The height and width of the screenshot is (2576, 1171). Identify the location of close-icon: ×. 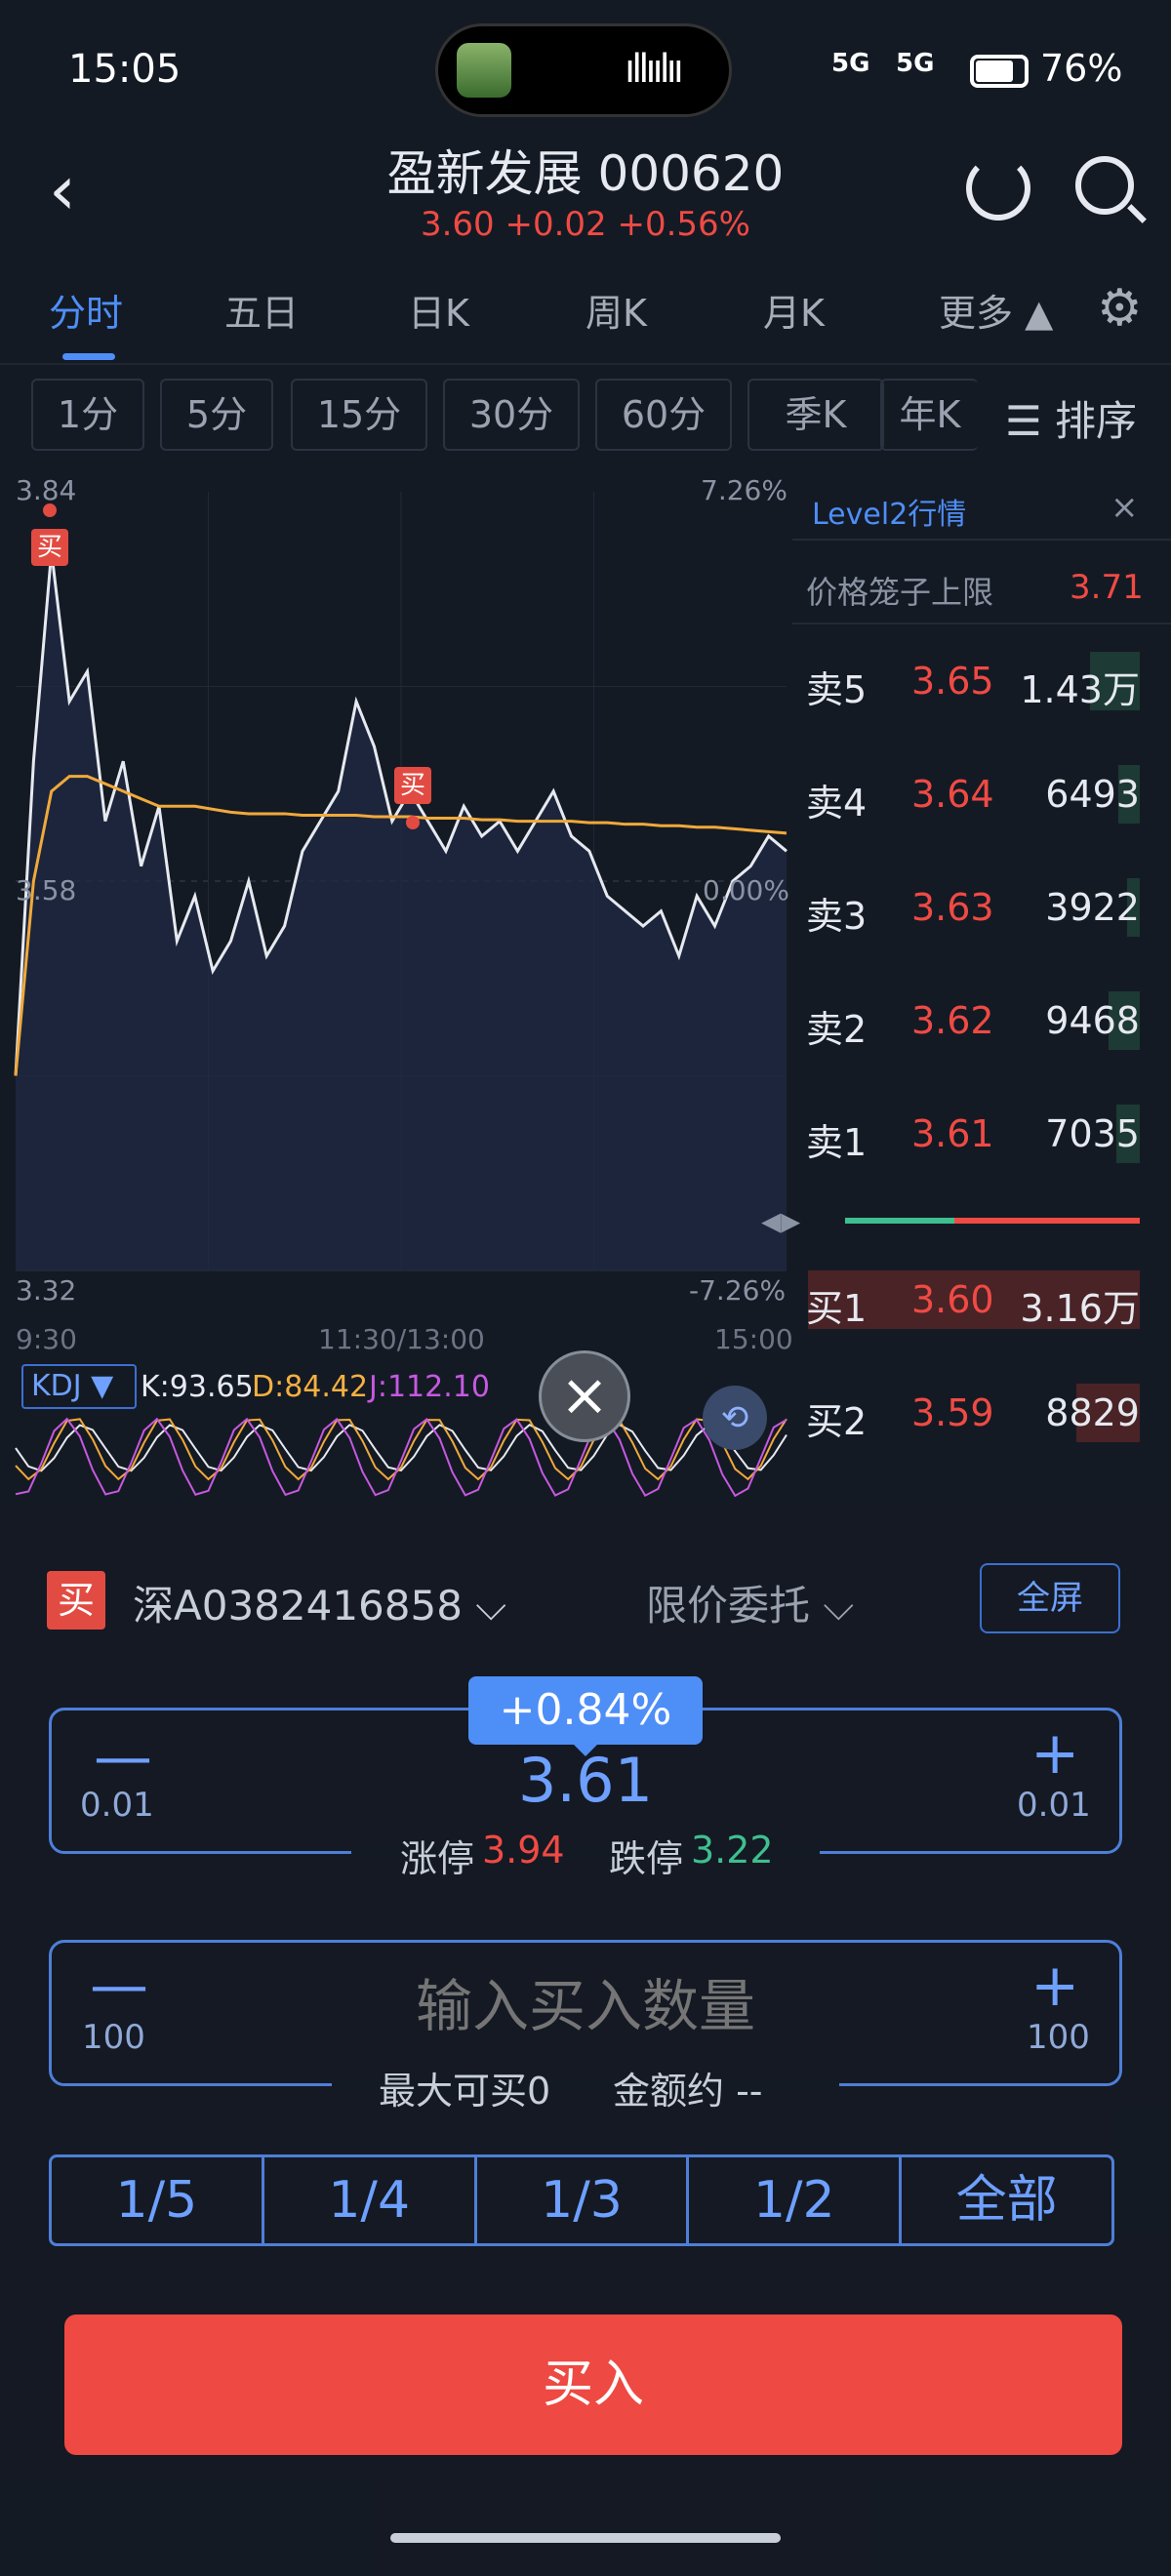
(584, 1396).